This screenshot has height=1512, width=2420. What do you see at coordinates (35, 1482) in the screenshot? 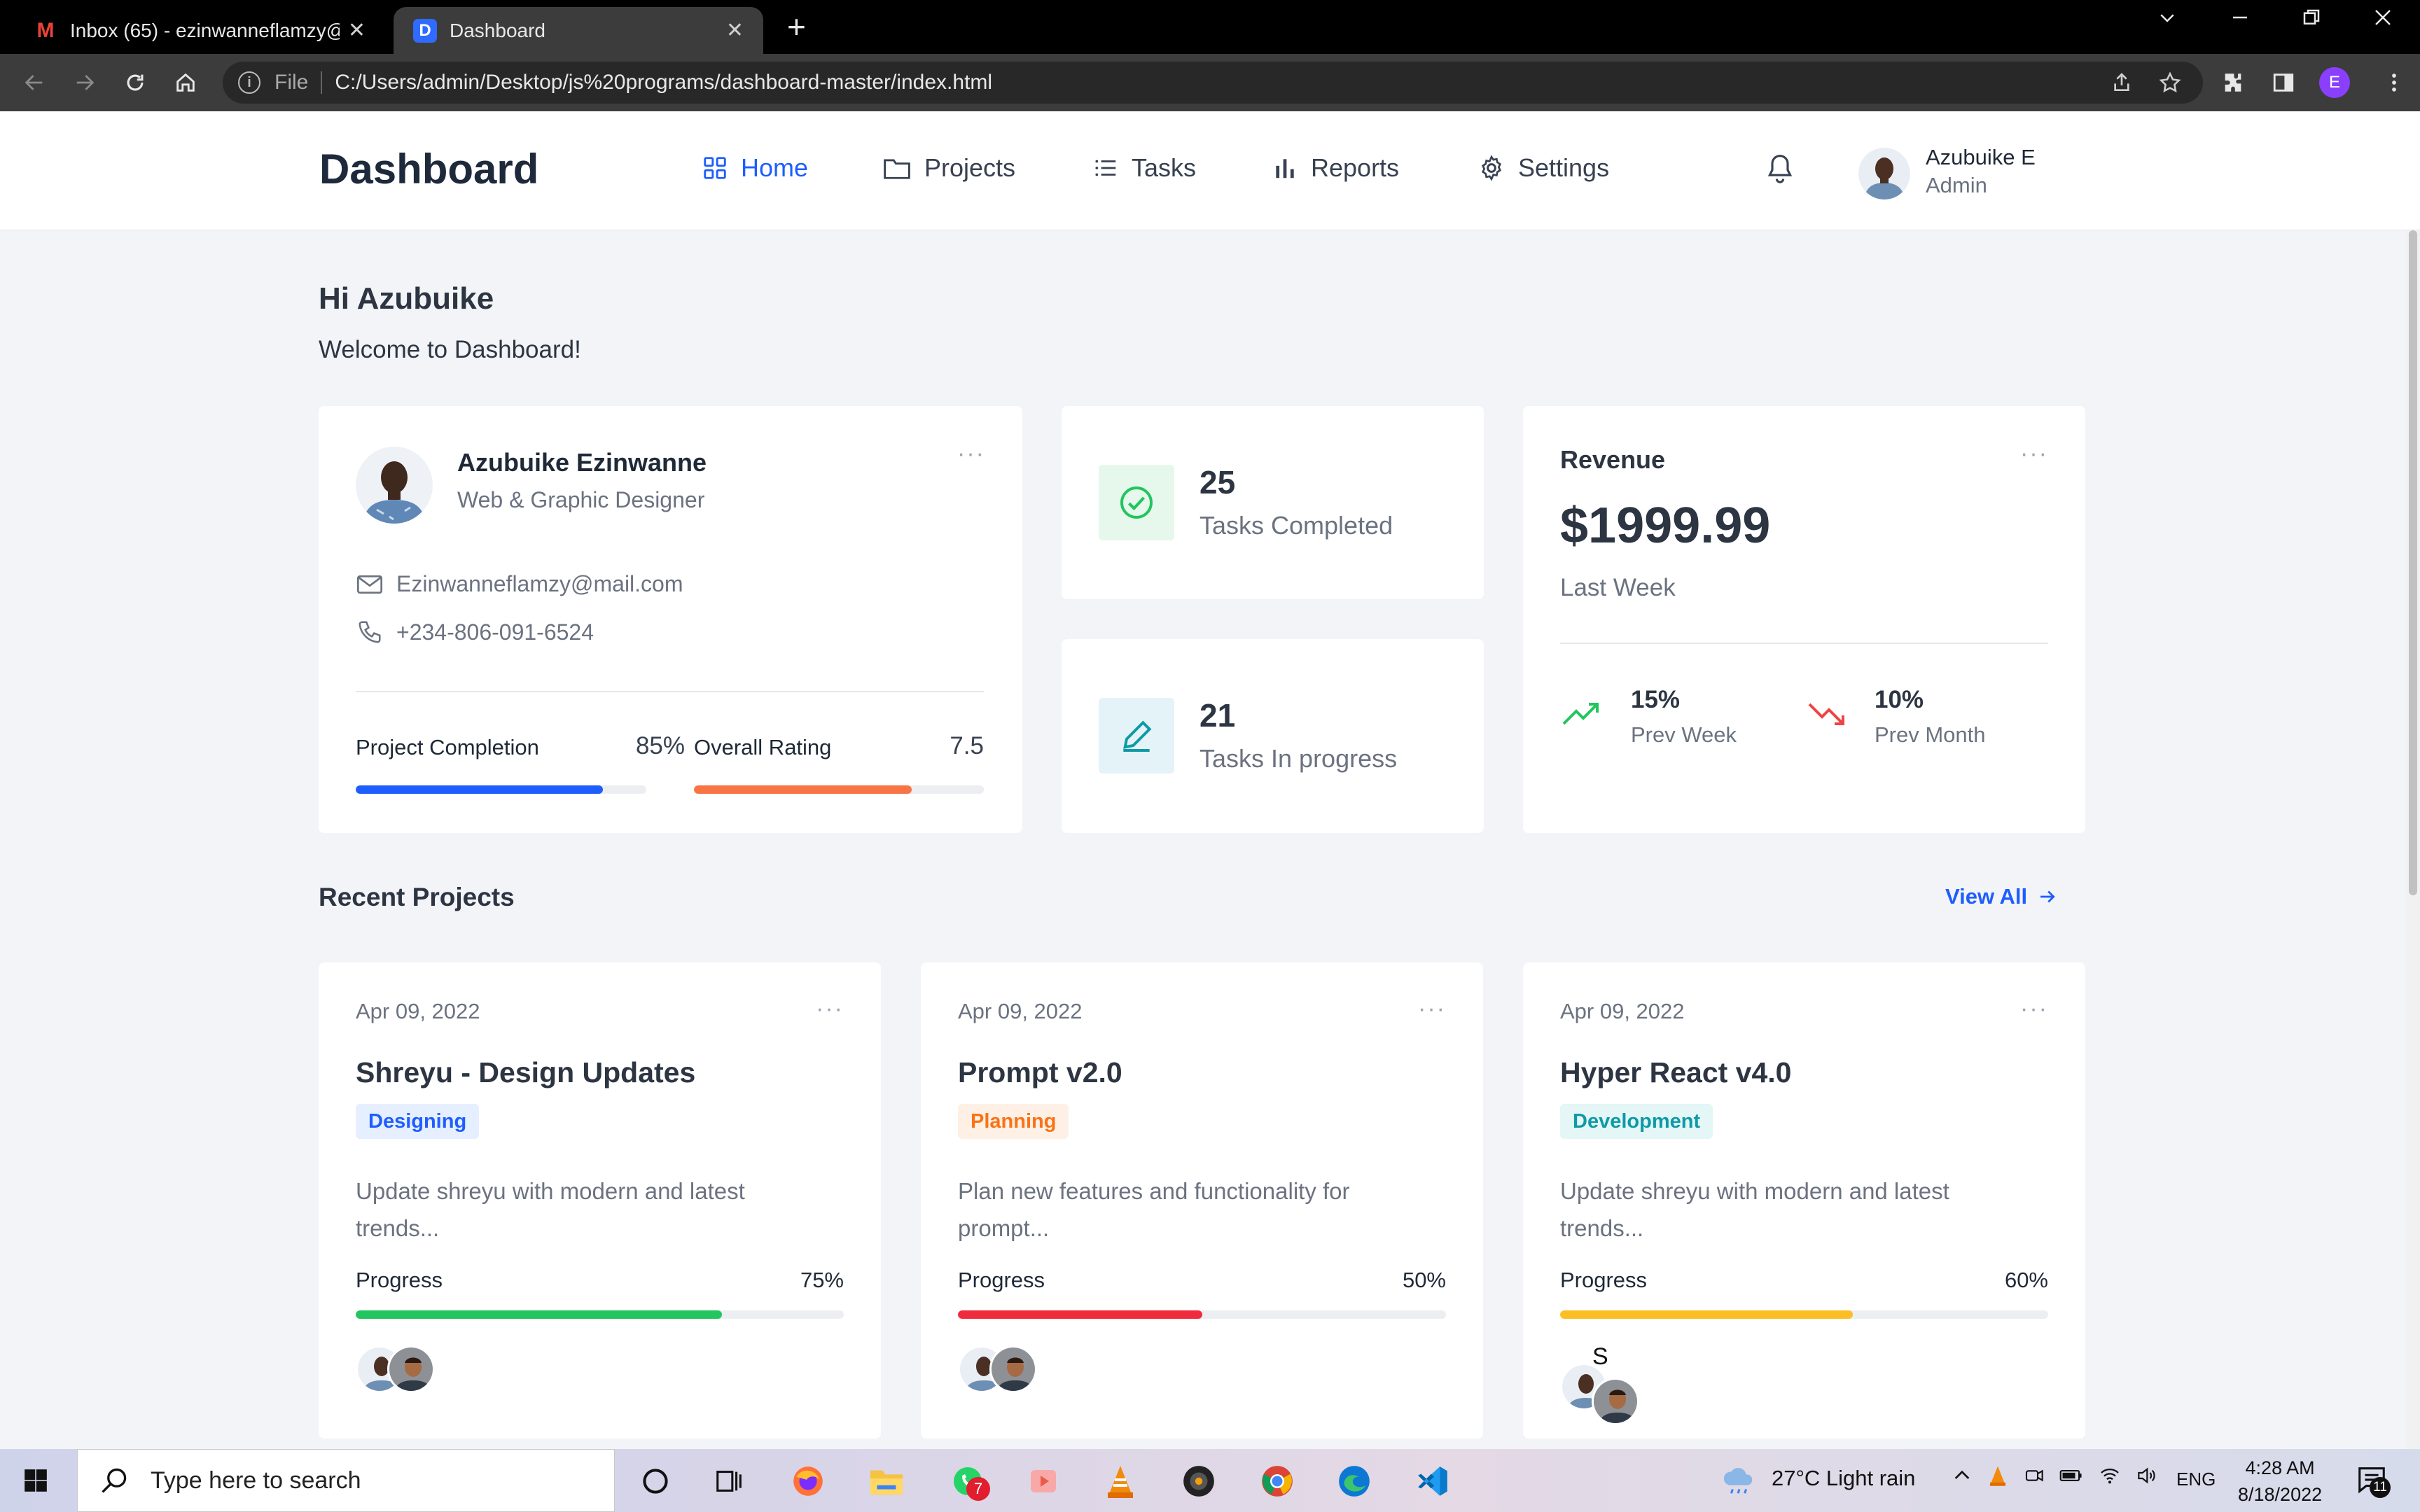
I see `windows-start-icon` at bounding box center [35, 1482].